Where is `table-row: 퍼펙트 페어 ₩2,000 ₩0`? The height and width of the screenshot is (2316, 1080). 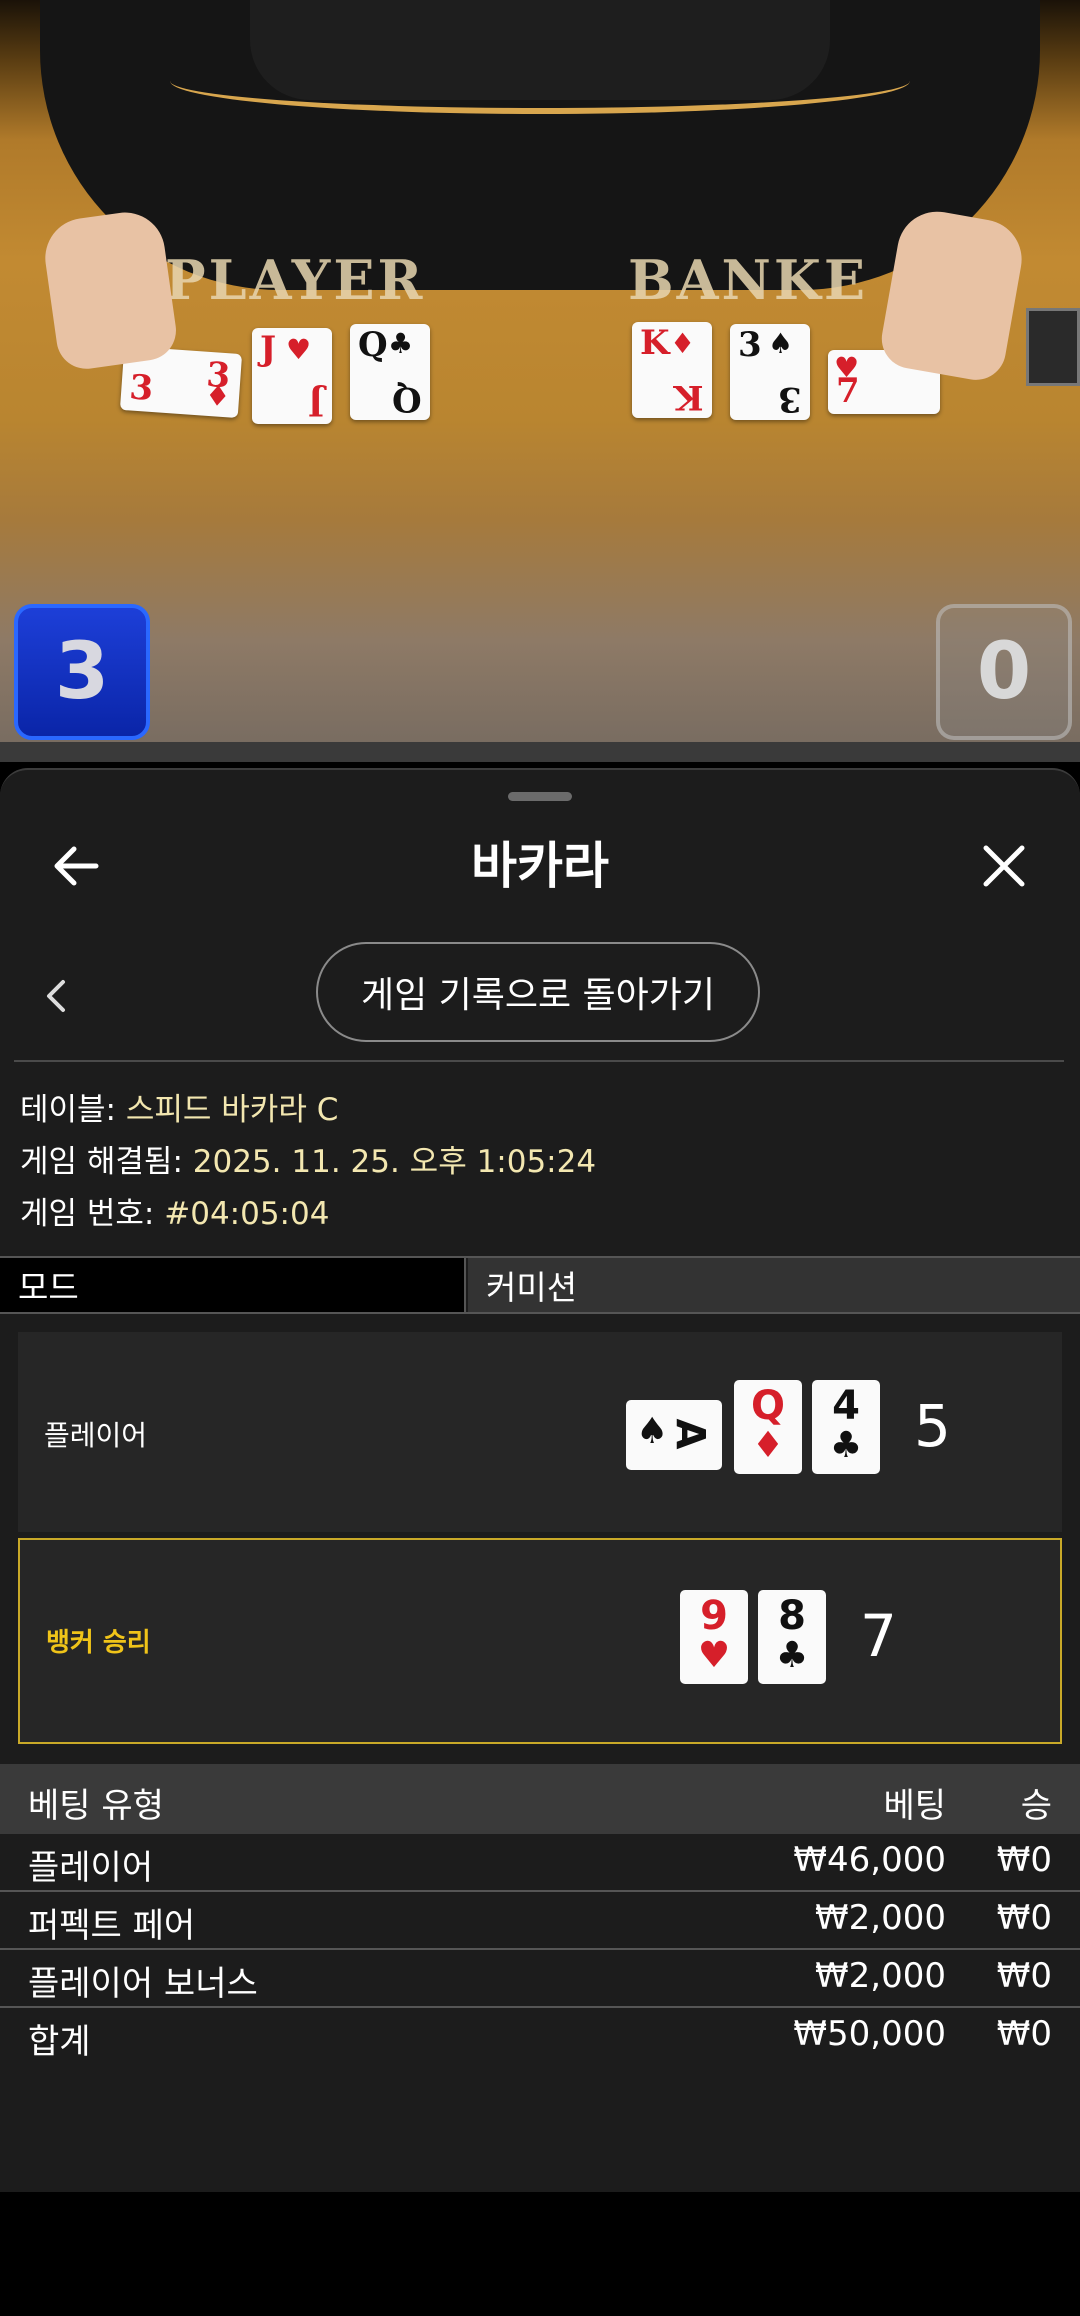 table-row: 퍼펙트 페어 ₩2,000 ₩0 is located at coordinates (540, 1921).